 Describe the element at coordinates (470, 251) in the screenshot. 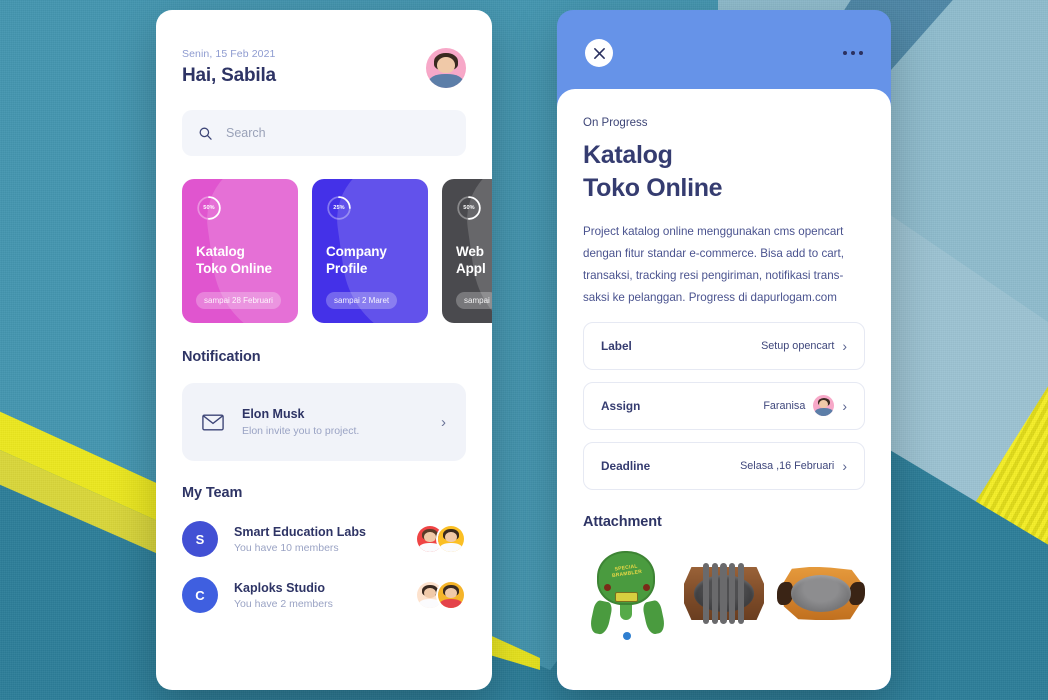

I see `project-title-line1: Web` at that location.